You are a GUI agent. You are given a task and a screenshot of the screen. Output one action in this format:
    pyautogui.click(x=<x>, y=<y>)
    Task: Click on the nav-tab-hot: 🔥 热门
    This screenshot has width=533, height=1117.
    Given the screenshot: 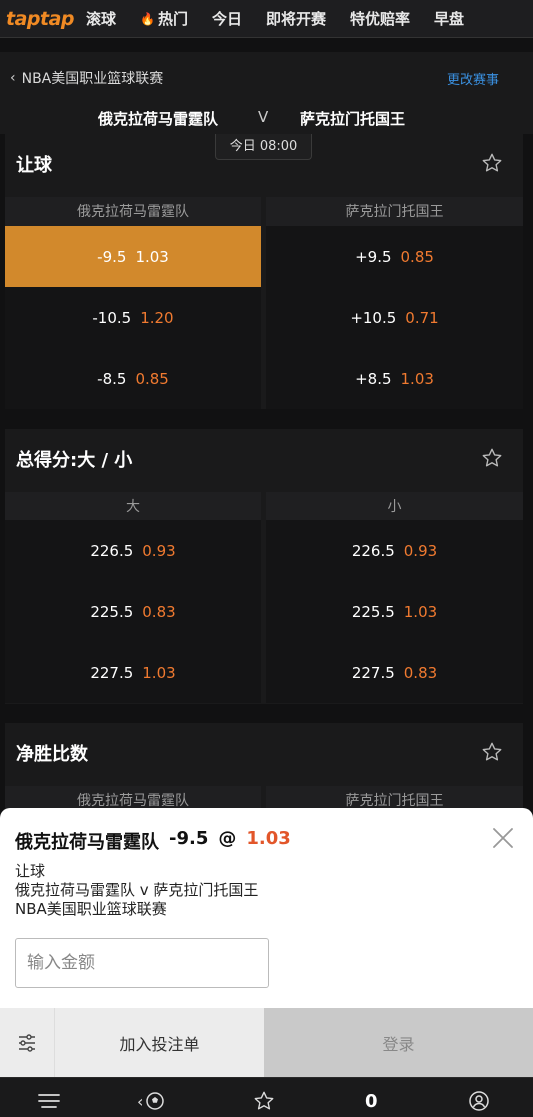 What is the action you would take?
    pyautogui.click(x=164, y=18)
    